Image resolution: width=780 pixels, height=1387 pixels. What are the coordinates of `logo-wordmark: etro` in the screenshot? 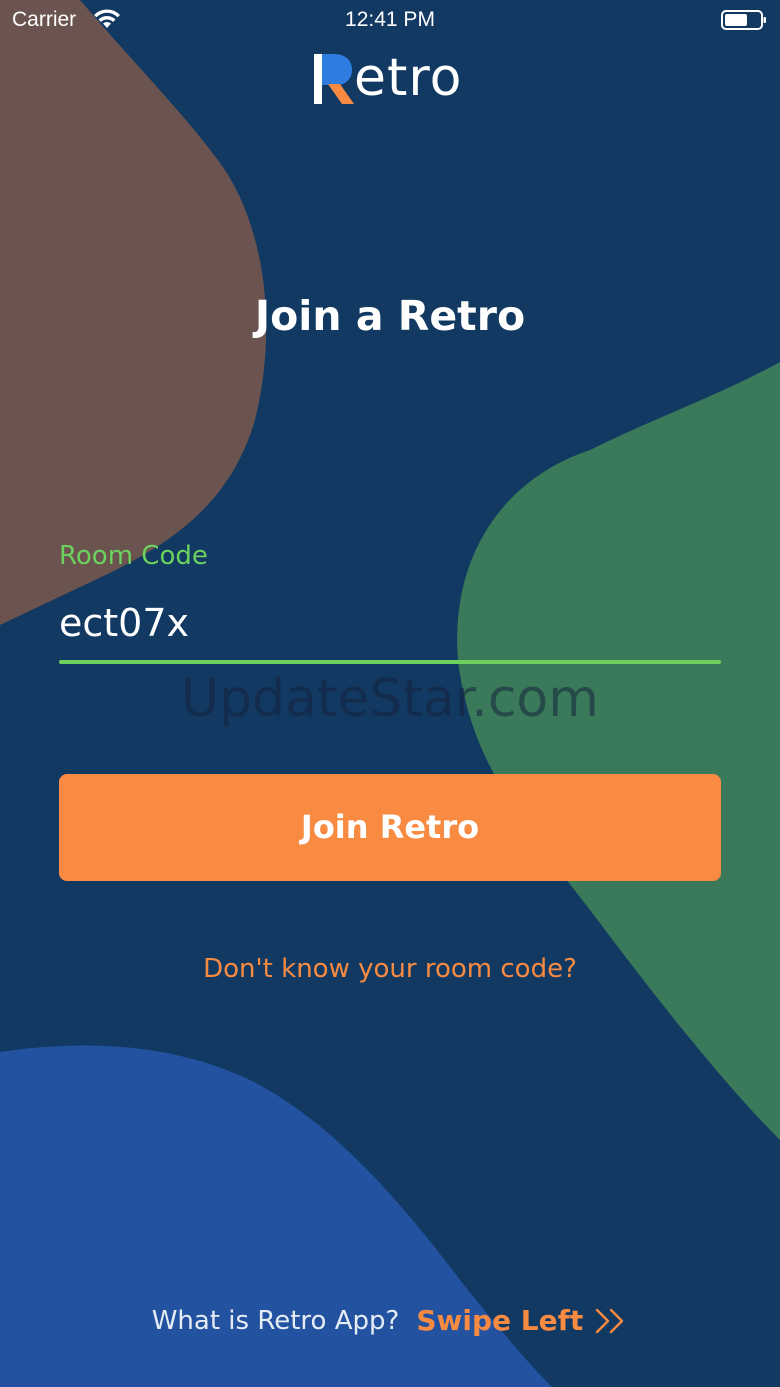 It's located at (408, 78).